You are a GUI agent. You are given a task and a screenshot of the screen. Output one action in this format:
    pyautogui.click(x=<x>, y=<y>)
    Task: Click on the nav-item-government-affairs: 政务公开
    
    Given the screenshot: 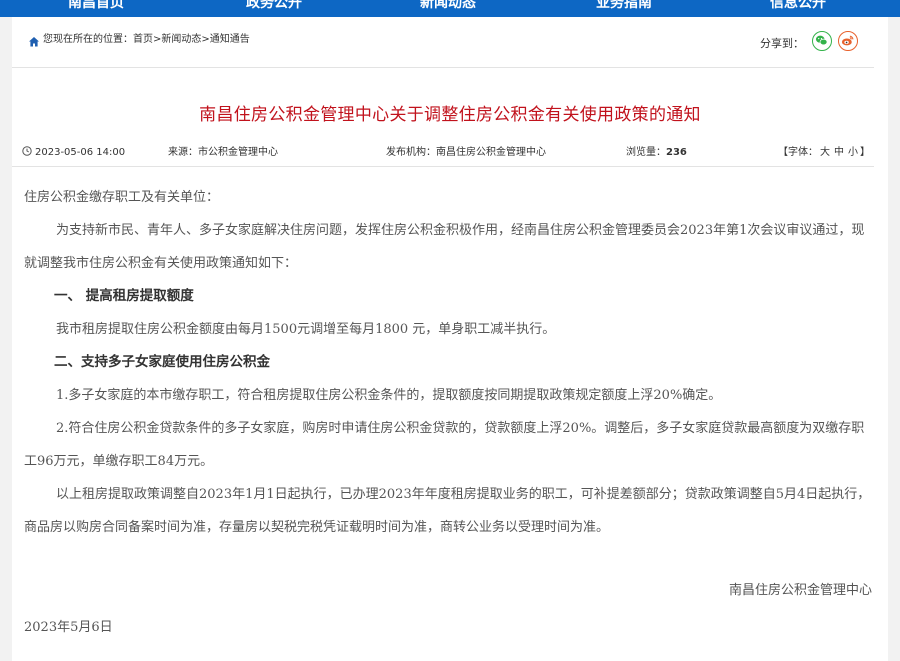 What is the action you would take?
    pyautogui.click(x=274, y=6)
    